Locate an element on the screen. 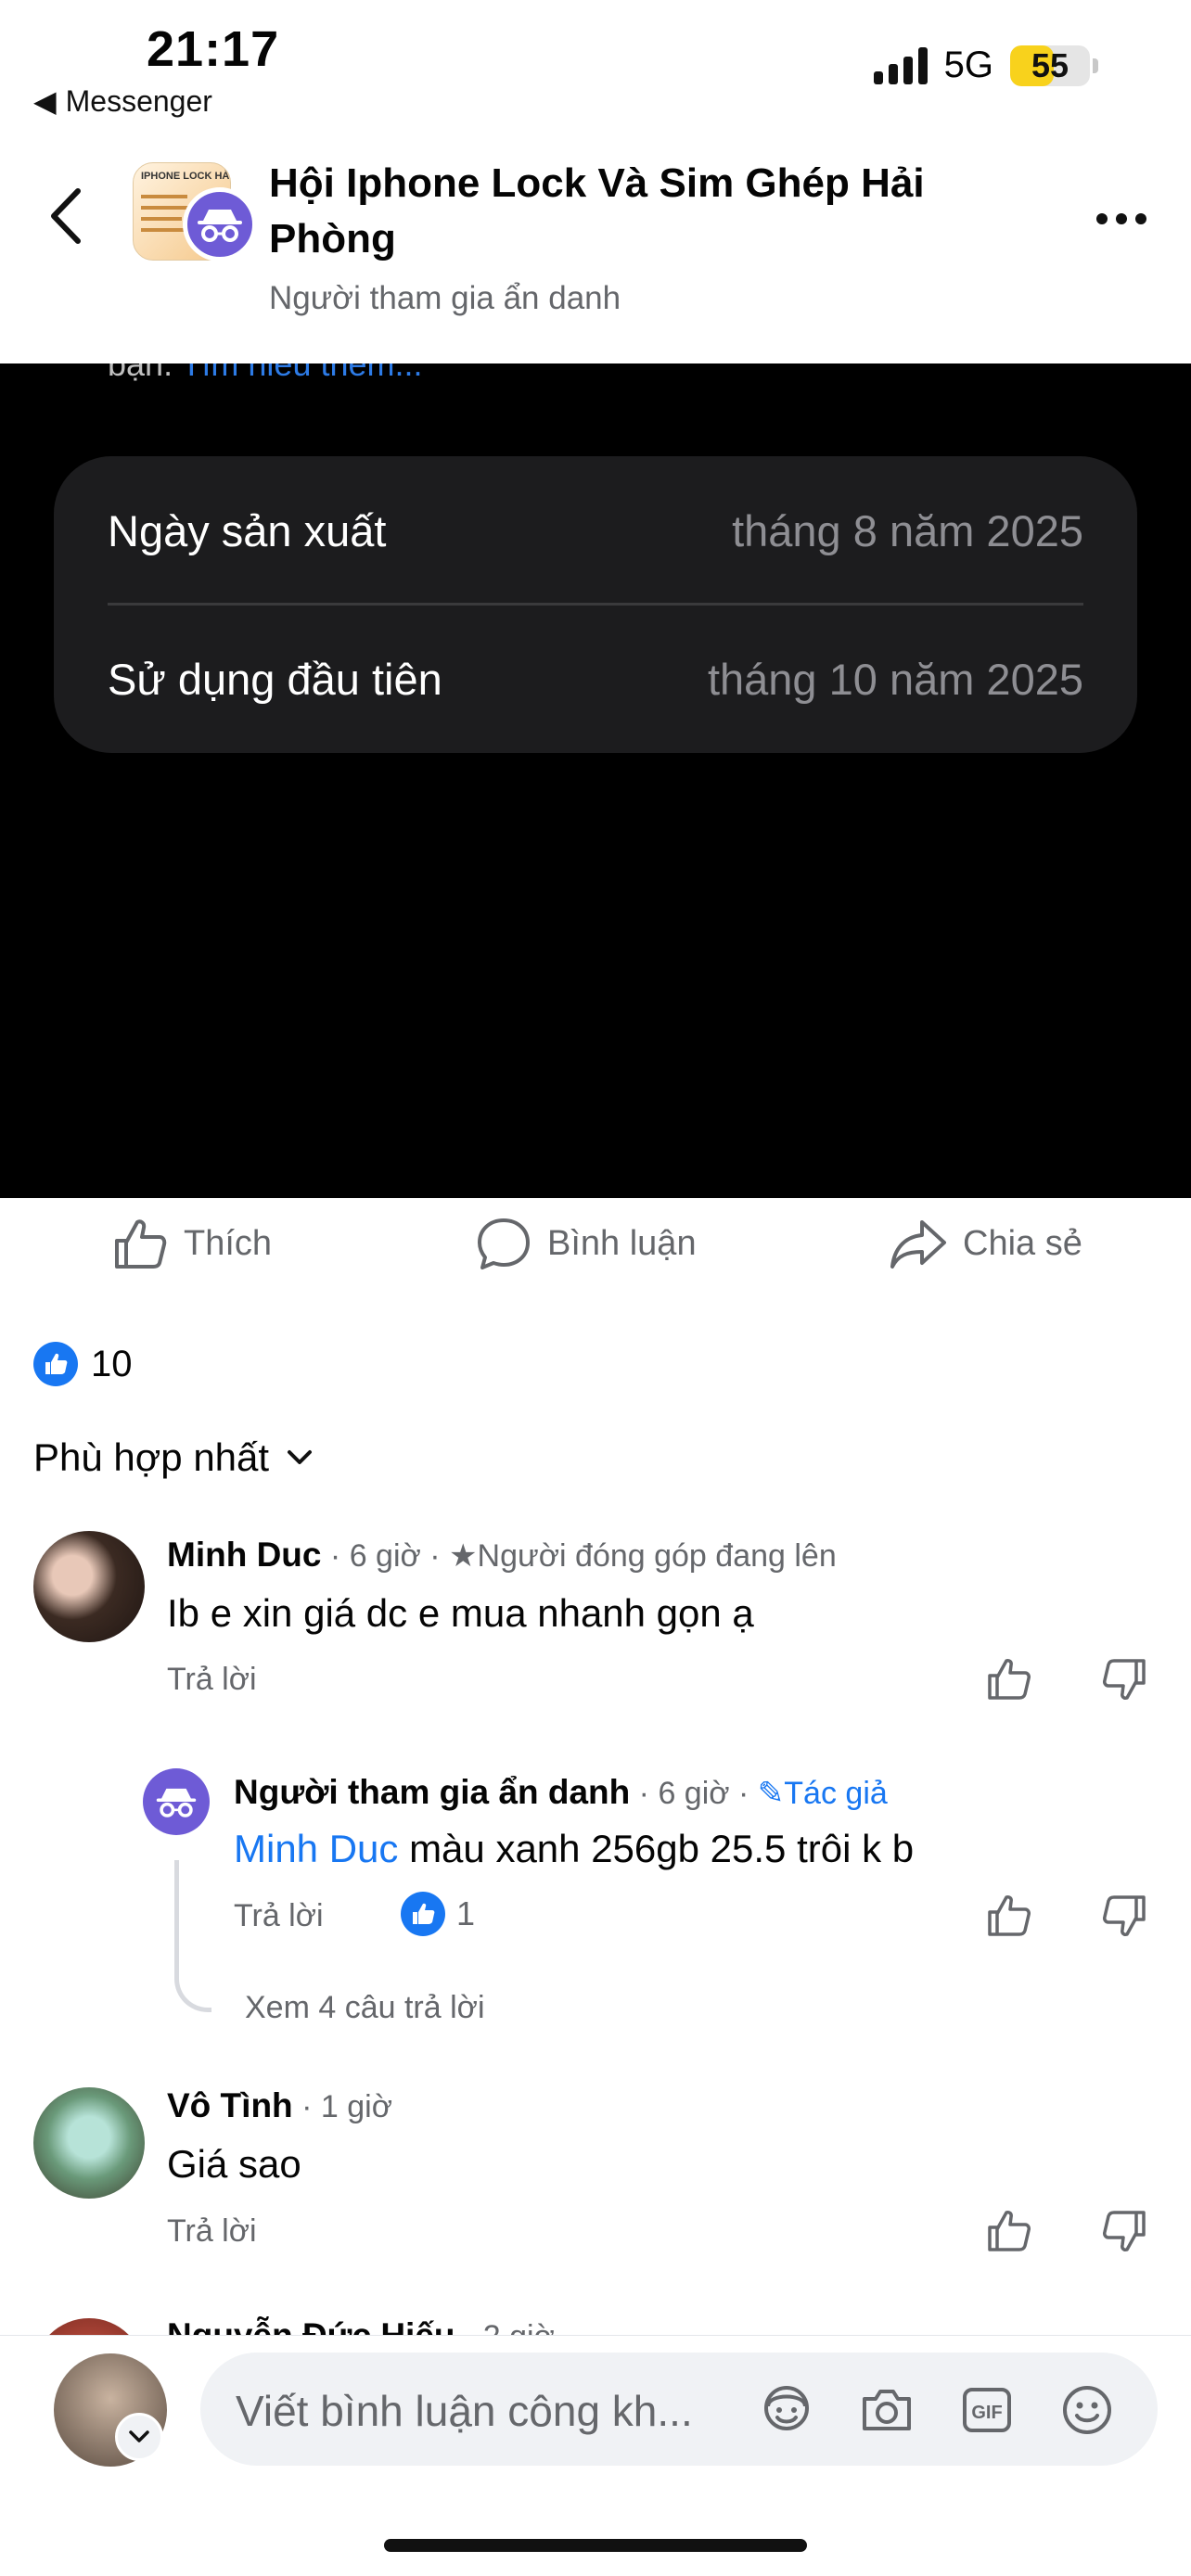  comment-label: Bình luận is located at coordinates (622, 1243).